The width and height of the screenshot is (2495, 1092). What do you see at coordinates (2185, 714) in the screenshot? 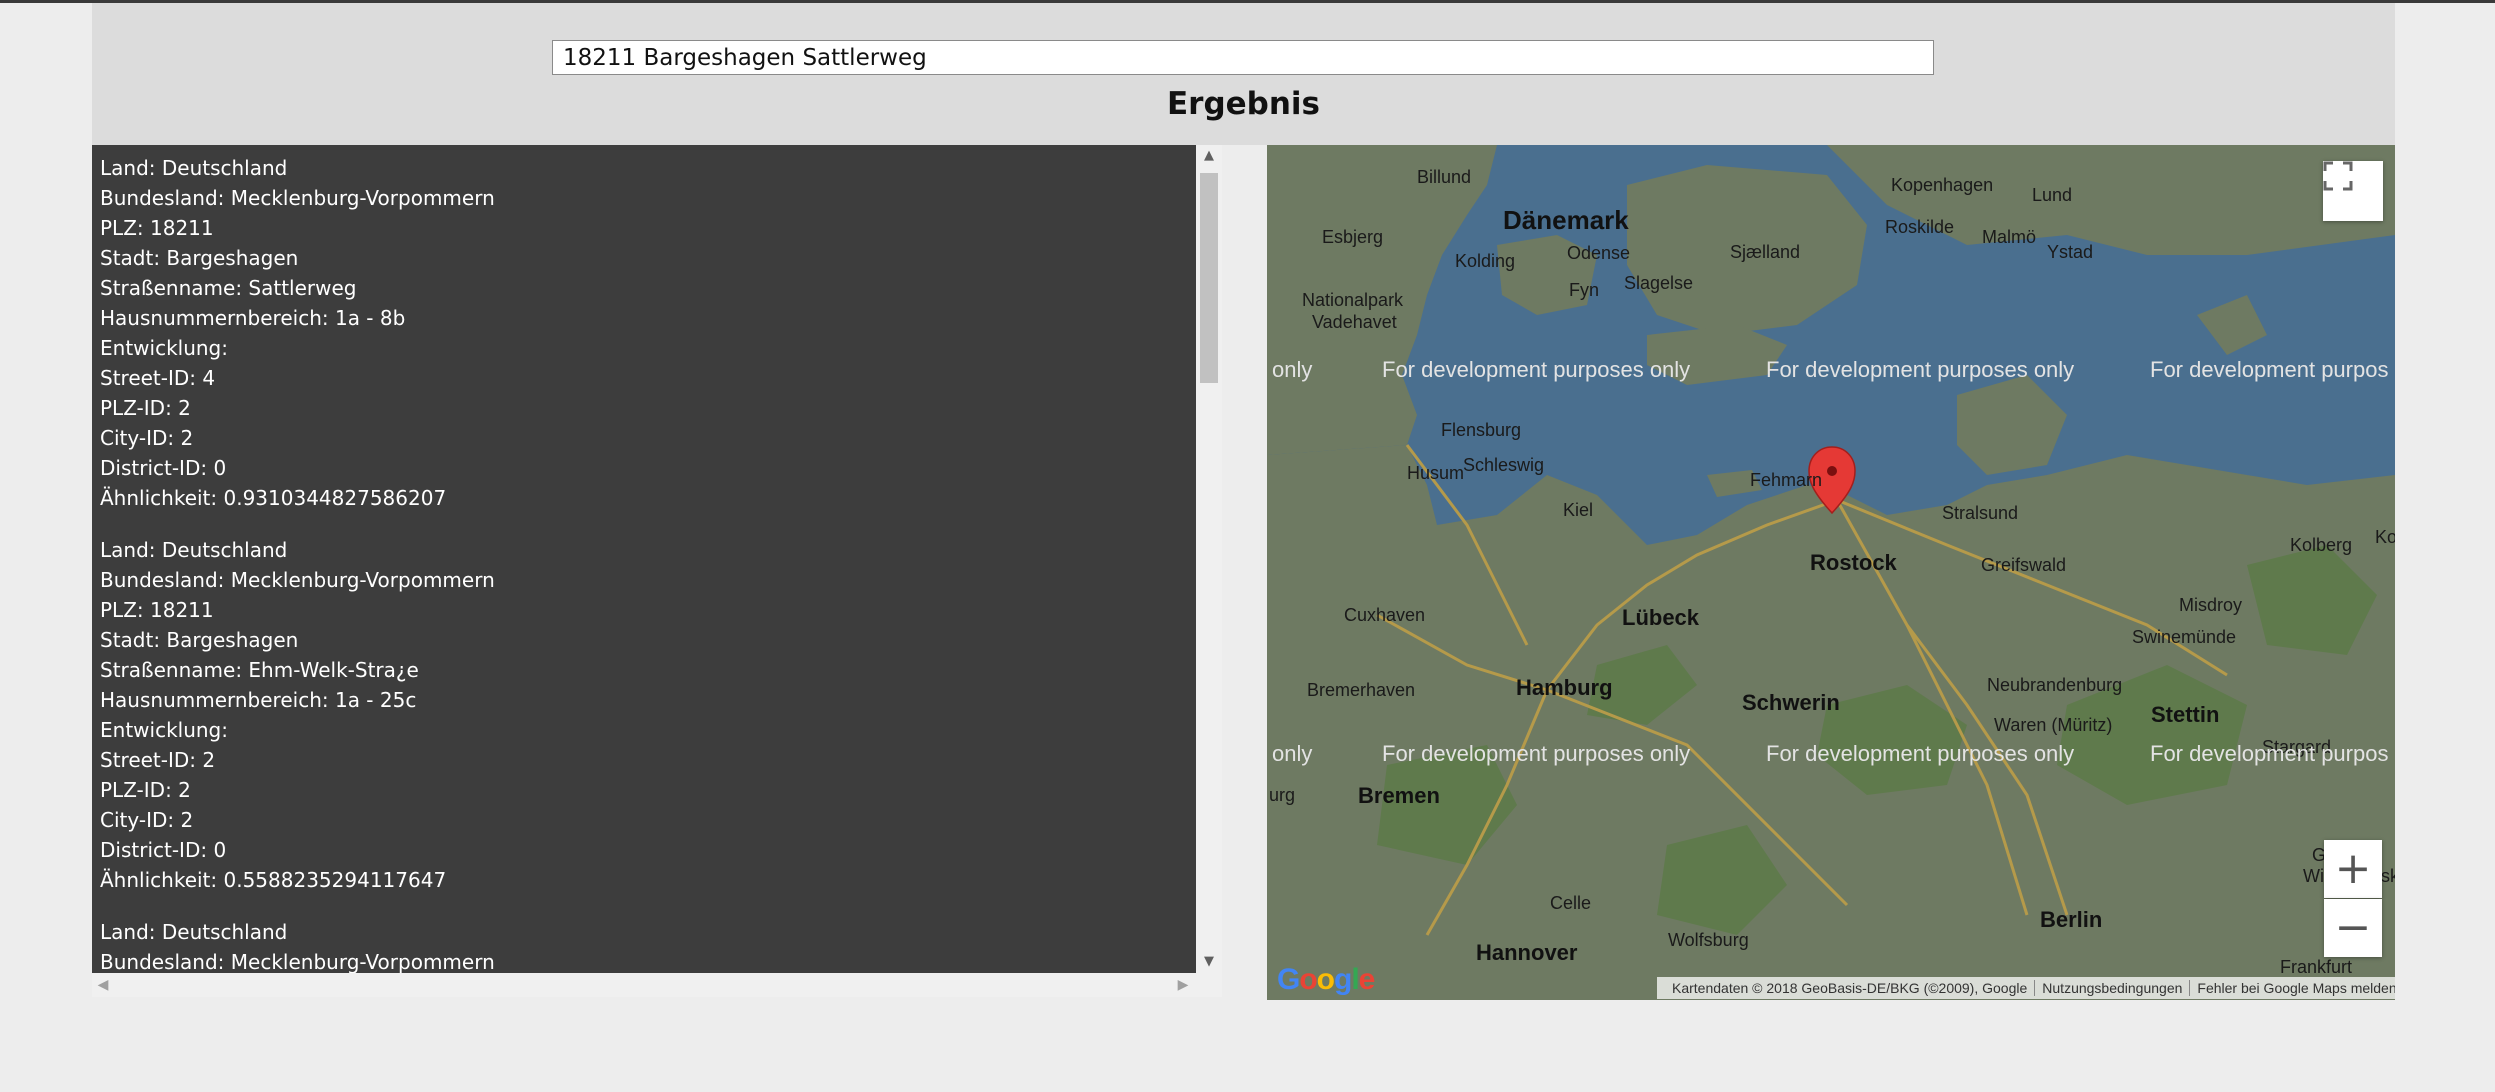
I see `map-label-city: Stettin` at bounding box center [2185, 714].